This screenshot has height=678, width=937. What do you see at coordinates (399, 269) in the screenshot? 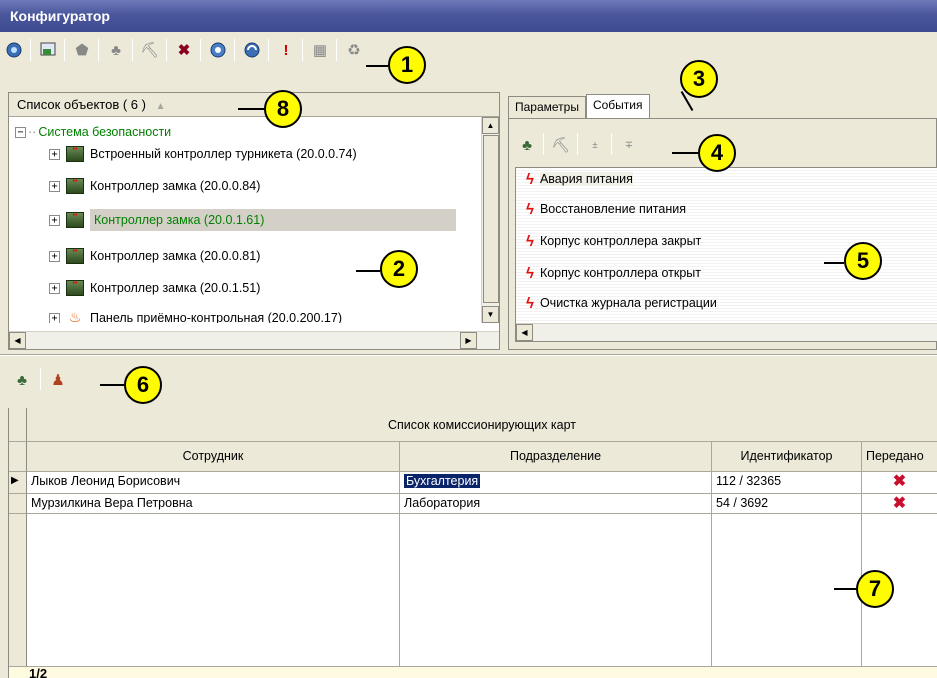
I see `callout-2: 2` at bounding box center [399, 269].